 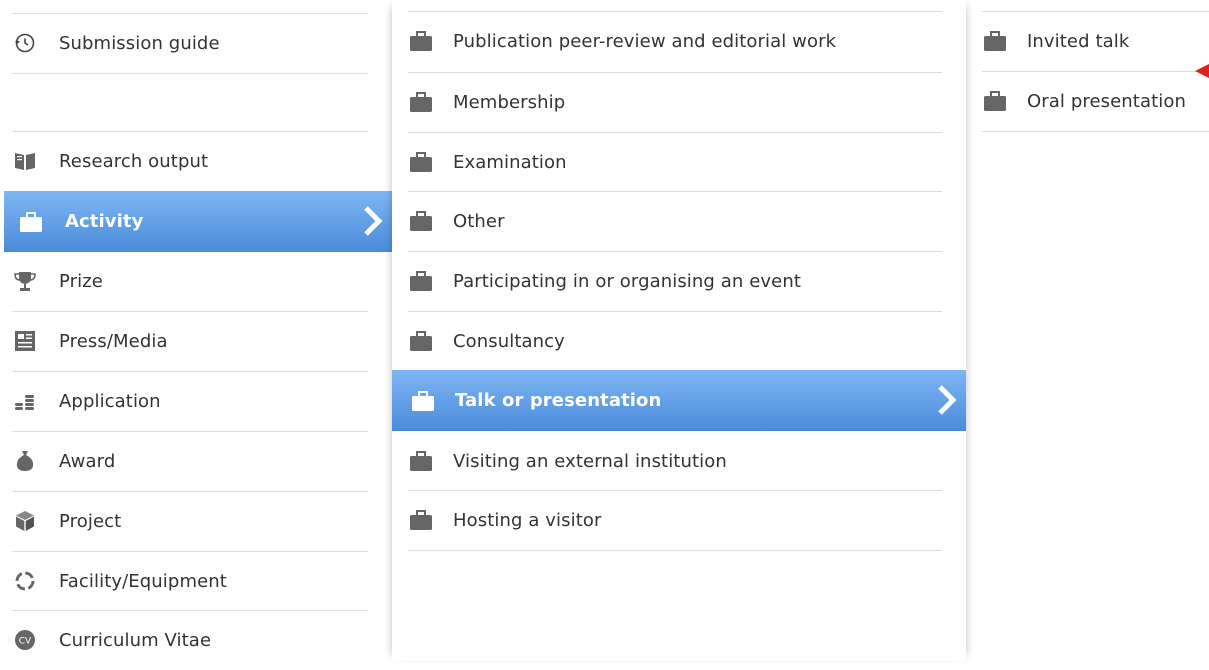 I want to click on menu-item-application: Application, so click(x=190, y=401).